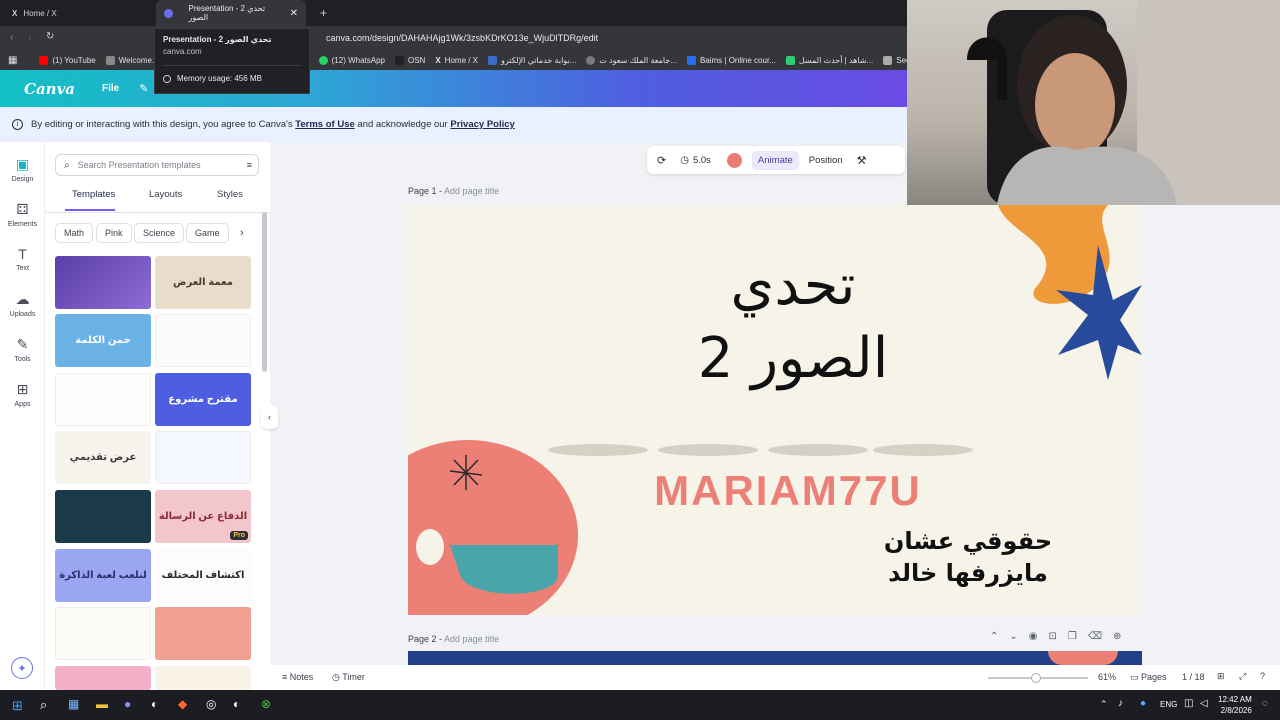 The width and height of the screenshot is (1280, 720). Describe the element at coordinates (1013, 636) in the screenshot. I see `chevron-down-icon: ⌄` at that location.